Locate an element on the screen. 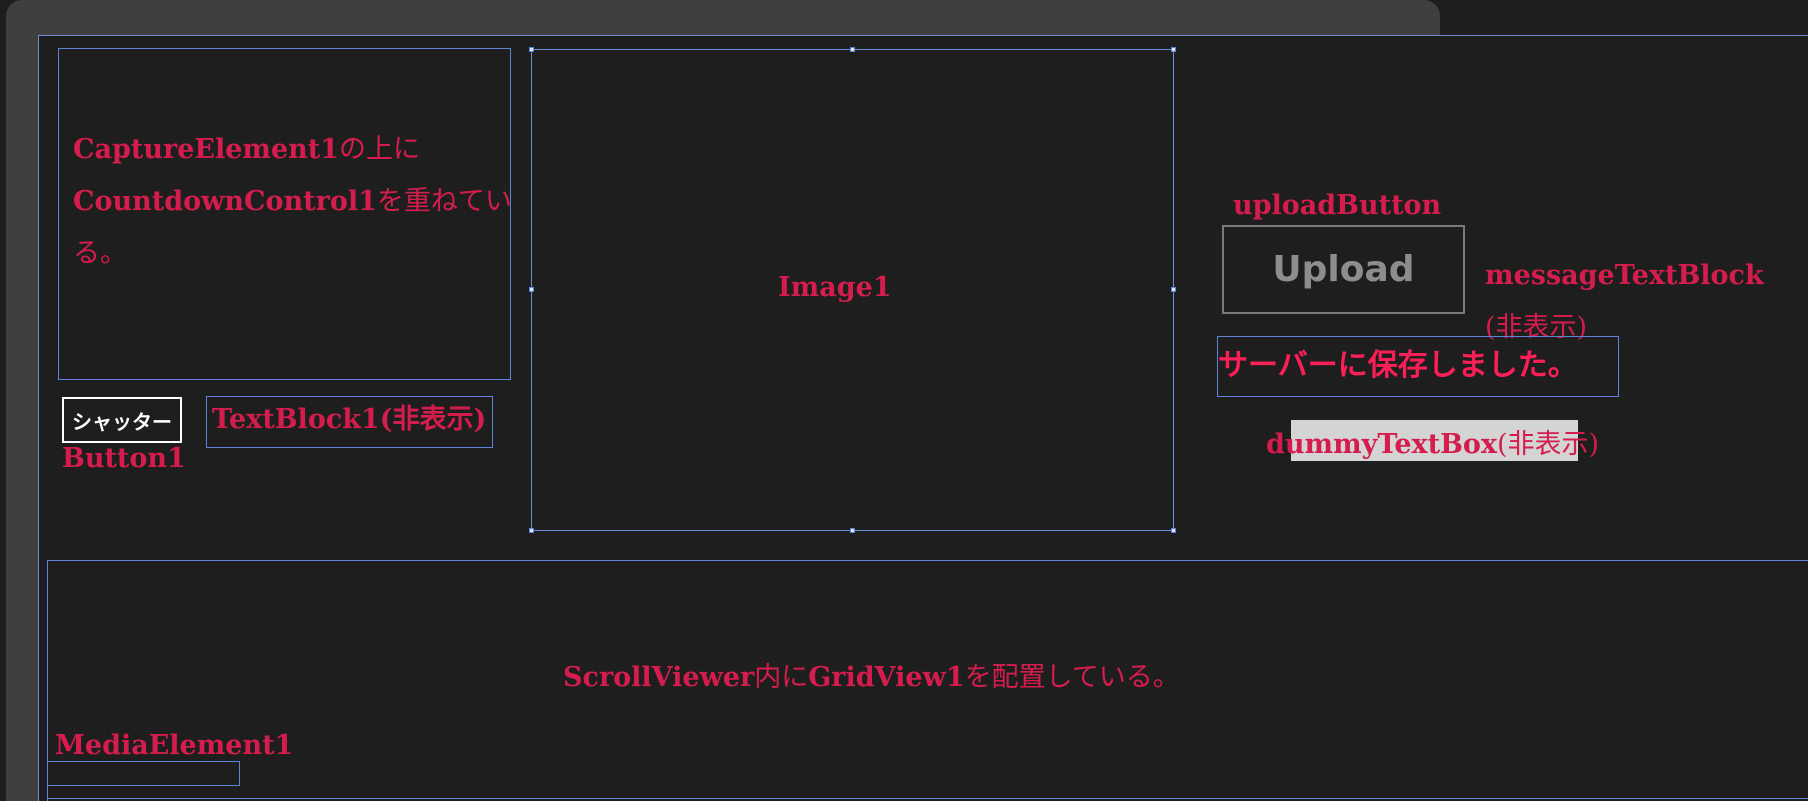 This screenshot has height=801, width=1808. media-element-outline is located at coordinates (143, 773).